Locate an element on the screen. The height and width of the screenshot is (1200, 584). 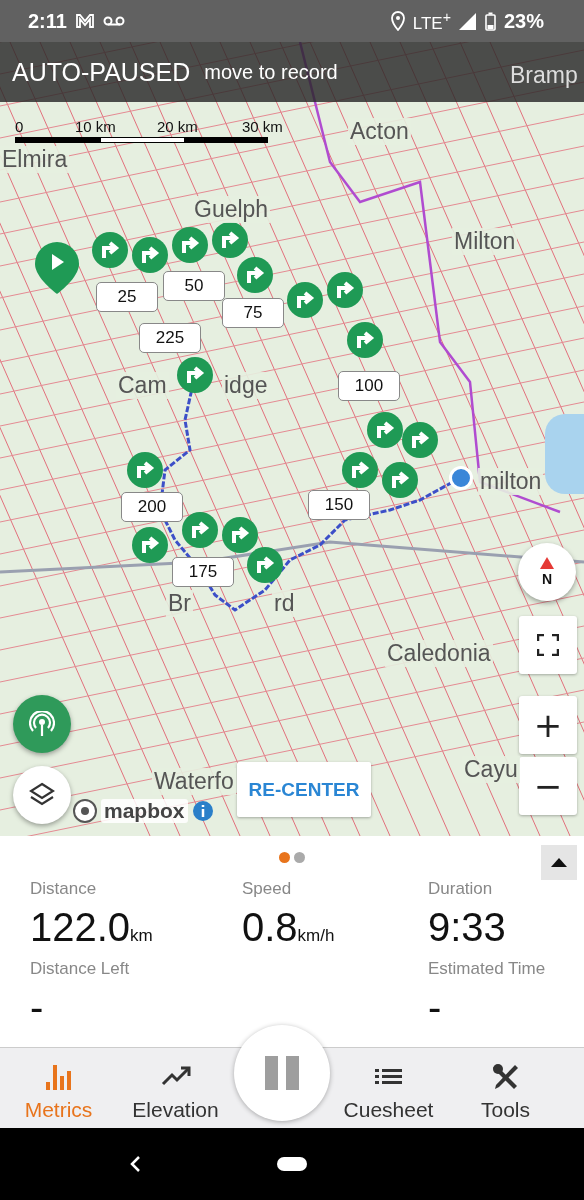
voicemail-icon is located at coordinates (113, 21).